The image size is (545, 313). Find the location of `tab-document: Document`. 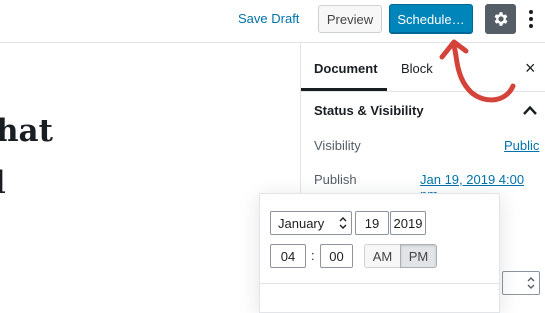

tab-document: Document is located at coordinates (346, 68).